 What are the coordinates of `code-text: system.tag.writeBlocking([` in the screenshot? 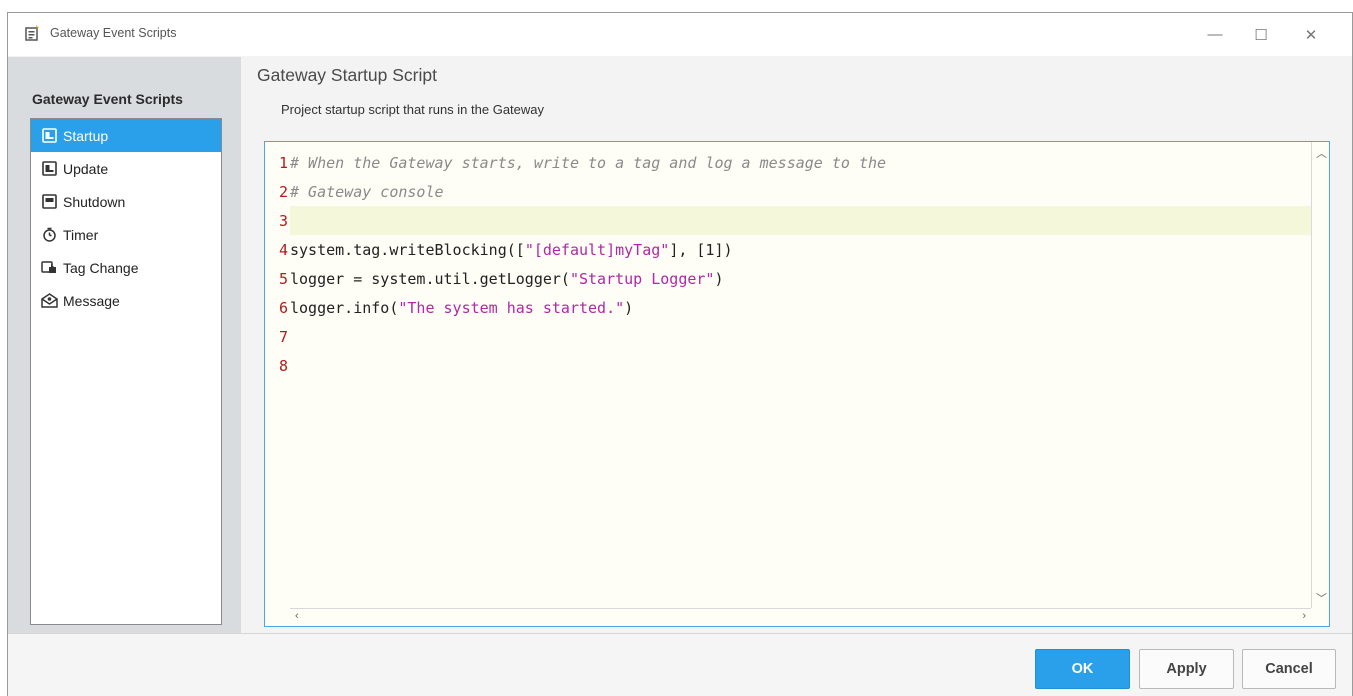 It's located at (407, 249).